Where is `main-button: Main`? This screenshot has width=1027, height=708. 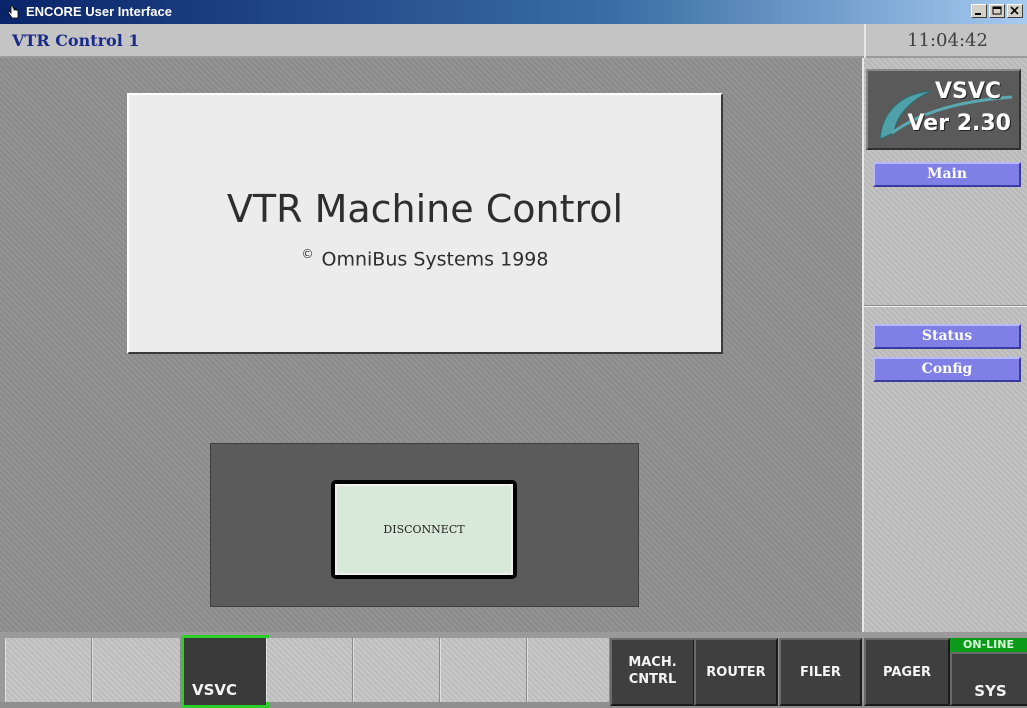
main-button: Main is located at coordinates (947, 174).